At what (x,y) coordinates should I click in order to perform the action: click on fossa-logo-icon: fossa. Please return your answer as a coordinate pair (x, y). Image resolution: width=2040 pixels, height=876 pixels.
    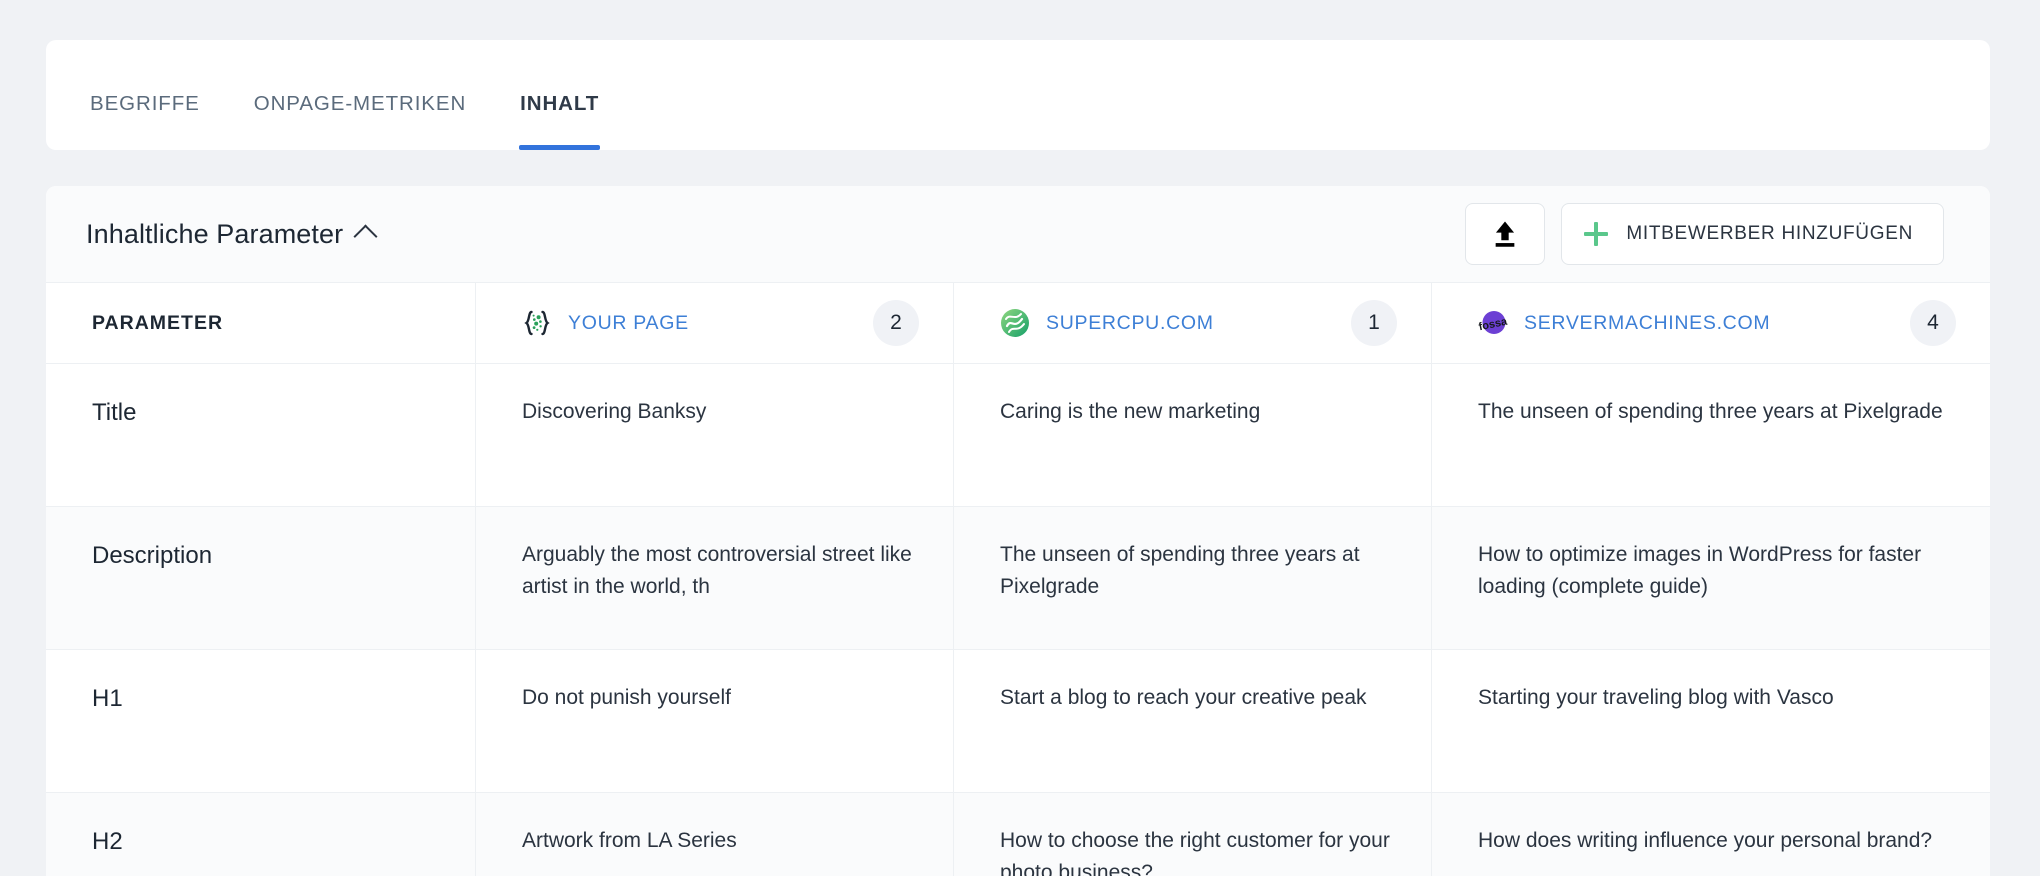
    Looking at the image, I should click on (1493, 323).